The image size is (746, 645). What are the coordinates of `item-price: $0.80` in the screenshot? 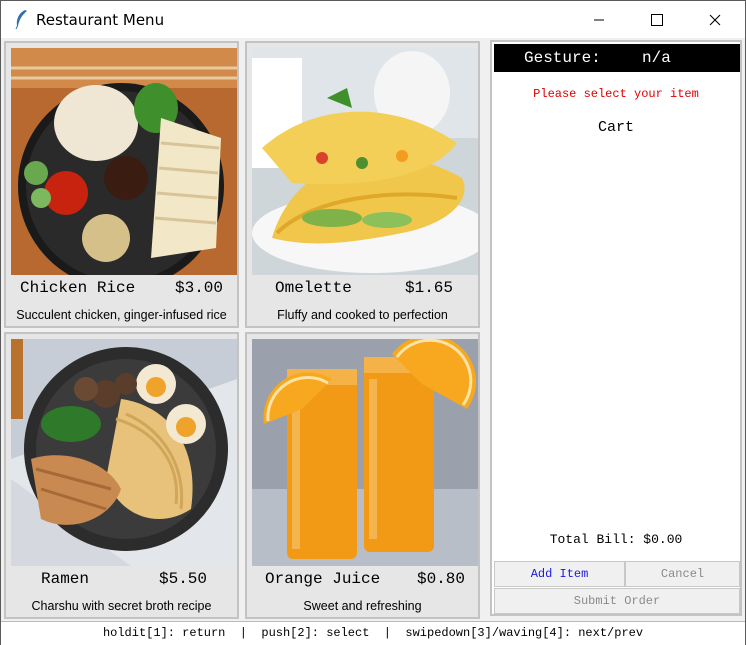 It's located at (440, 579).